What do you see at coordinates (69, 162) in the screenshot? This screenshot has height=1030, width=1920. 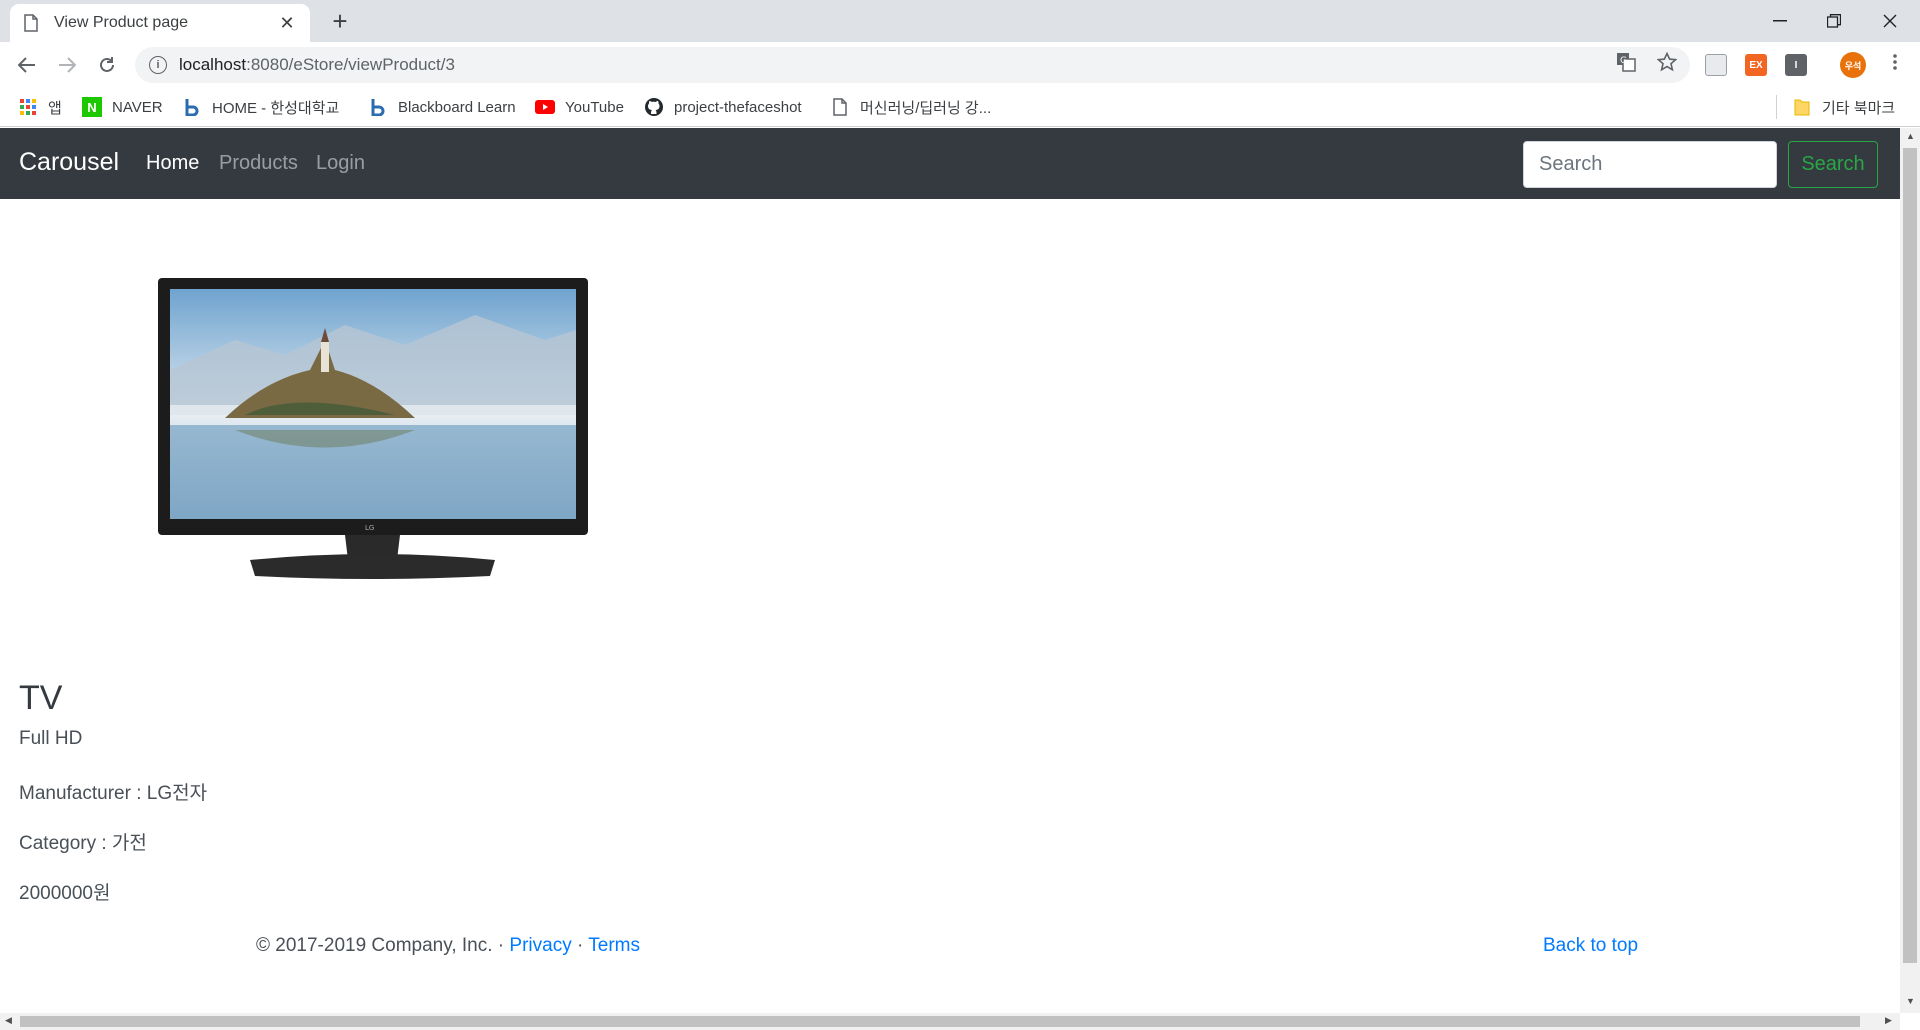 I see `navbar-brand: Carousel` at bounding box center [69, 162].